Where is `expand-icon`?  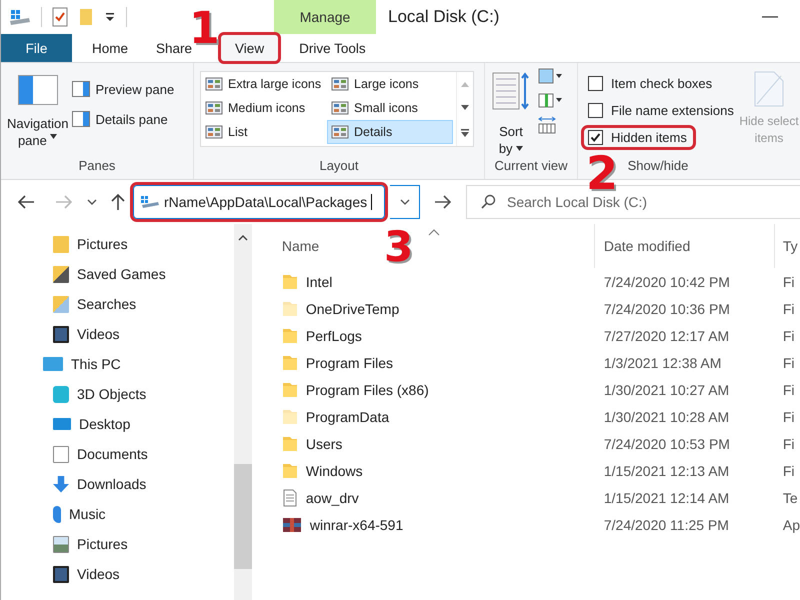 expand-icon is located at coordinates (465, 133).